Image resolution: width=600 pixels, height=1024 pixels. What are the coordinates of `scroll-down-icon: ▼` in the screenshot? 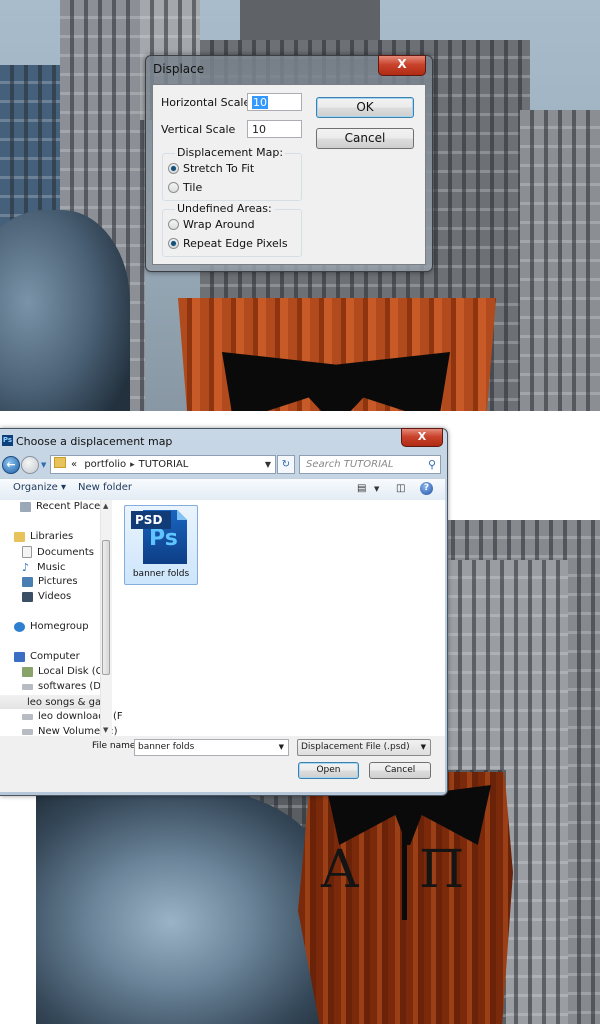 It's located at (105, 730).